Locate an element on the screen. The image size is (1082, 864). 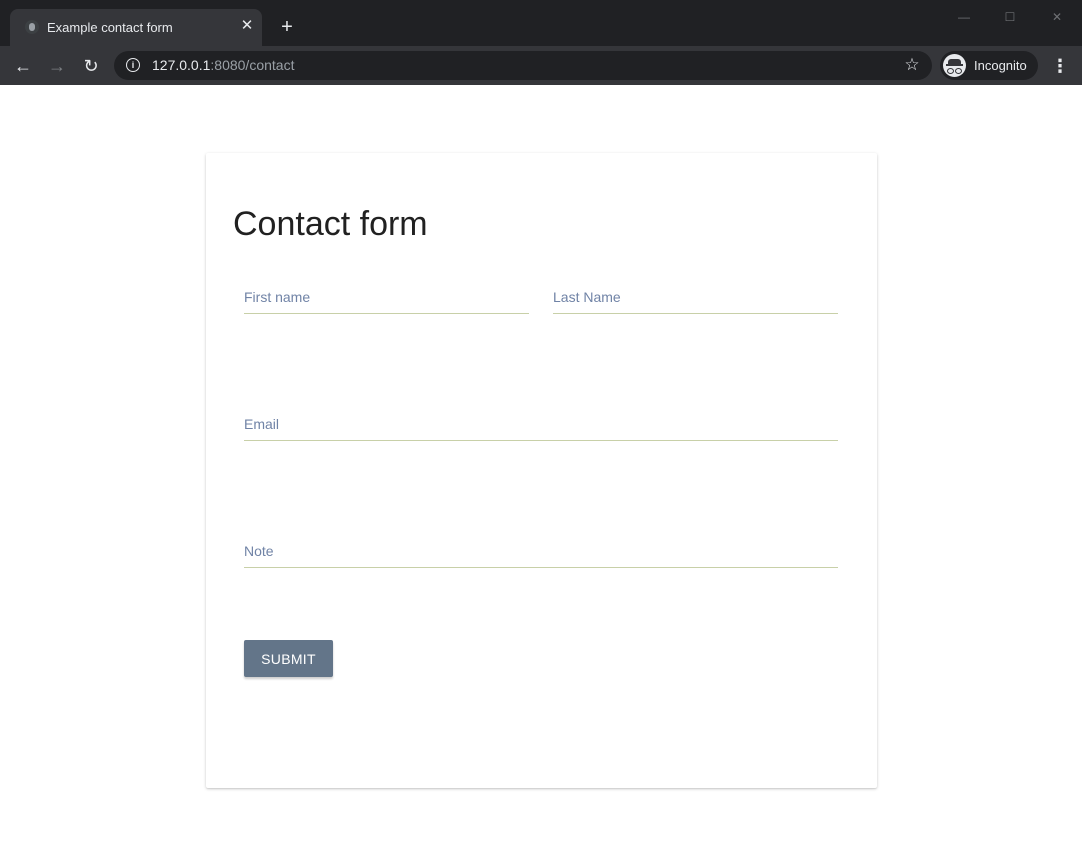
note-input is located at coordinates (541, 551).